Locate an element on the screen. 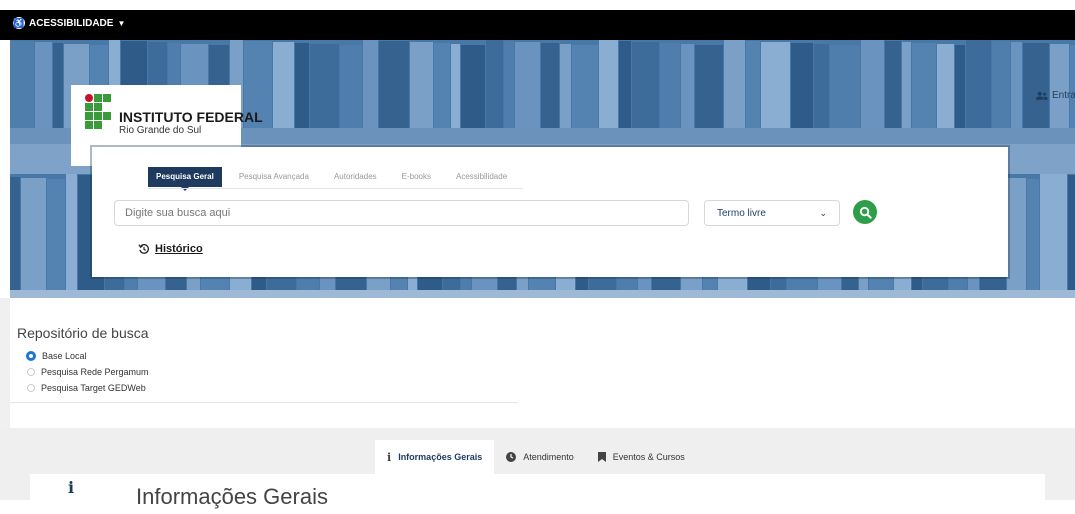  login-label: Entrar is located at coordinates (1063, 95).